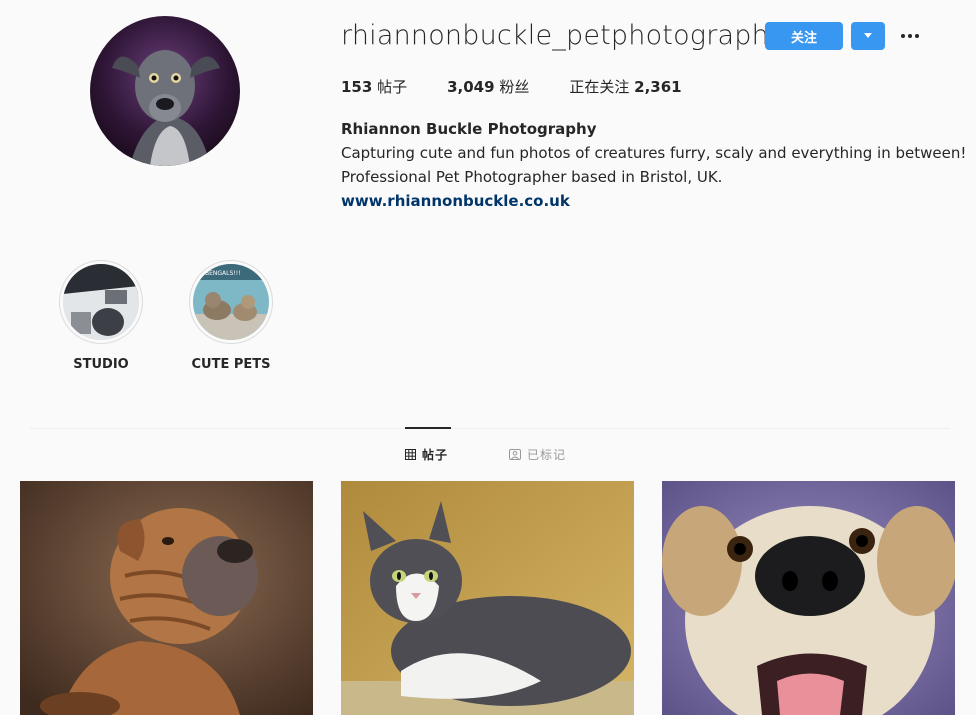  I want to click on tab-posts: 帖子, so click(426, 454).